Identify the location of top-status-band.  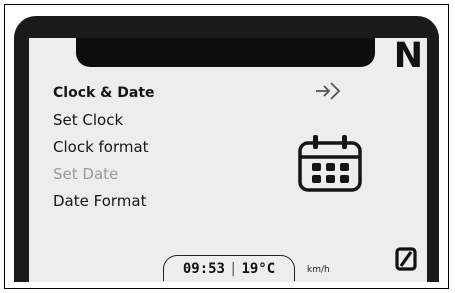
(225, 52).